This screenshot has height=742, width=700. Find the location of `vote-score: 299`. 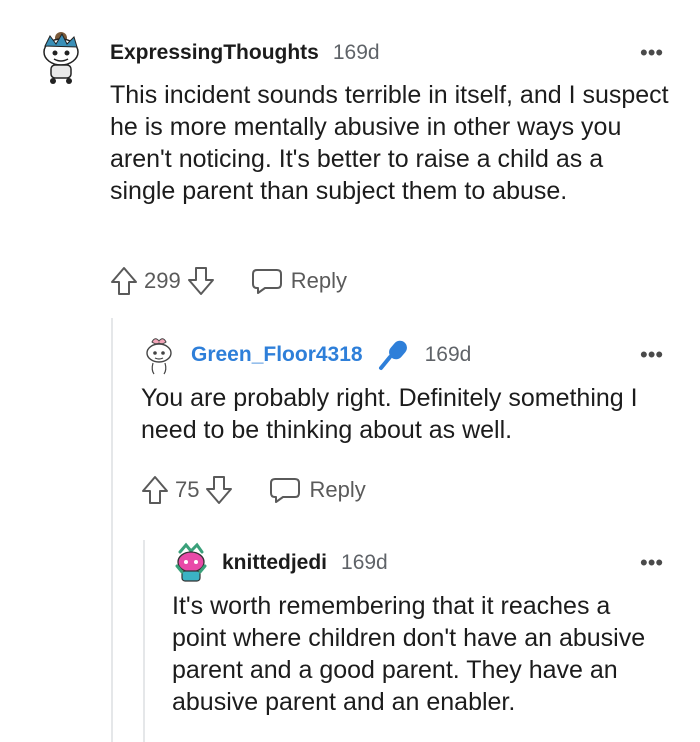

vote-score: 299 is located at coordinates (162, 280).